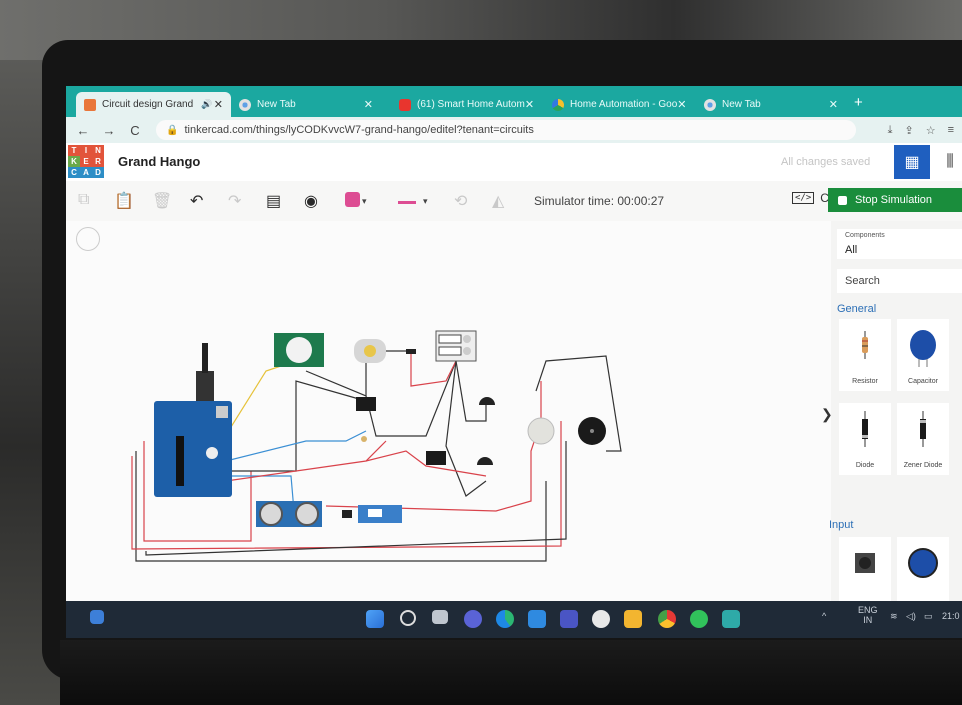  Describe the element at coordinates (895, 200) in the screenshot. I see `stop-simulation-button: Stop Simulation` at that location.